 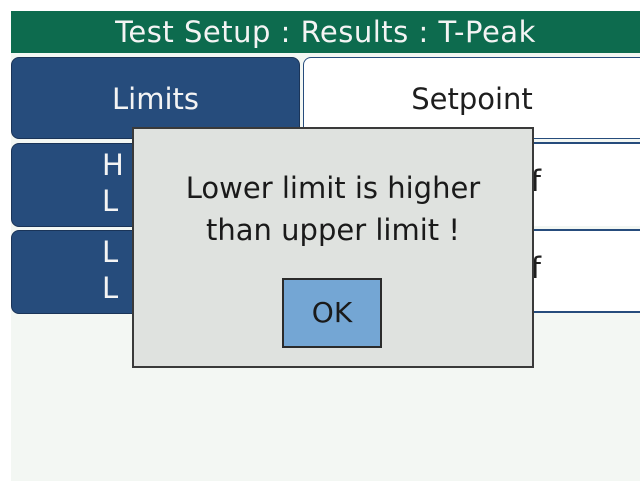 What do you see at coordinates (332, 313) in the screenshot?
I see `ok-button: OK` at bounding box center [332, 313].